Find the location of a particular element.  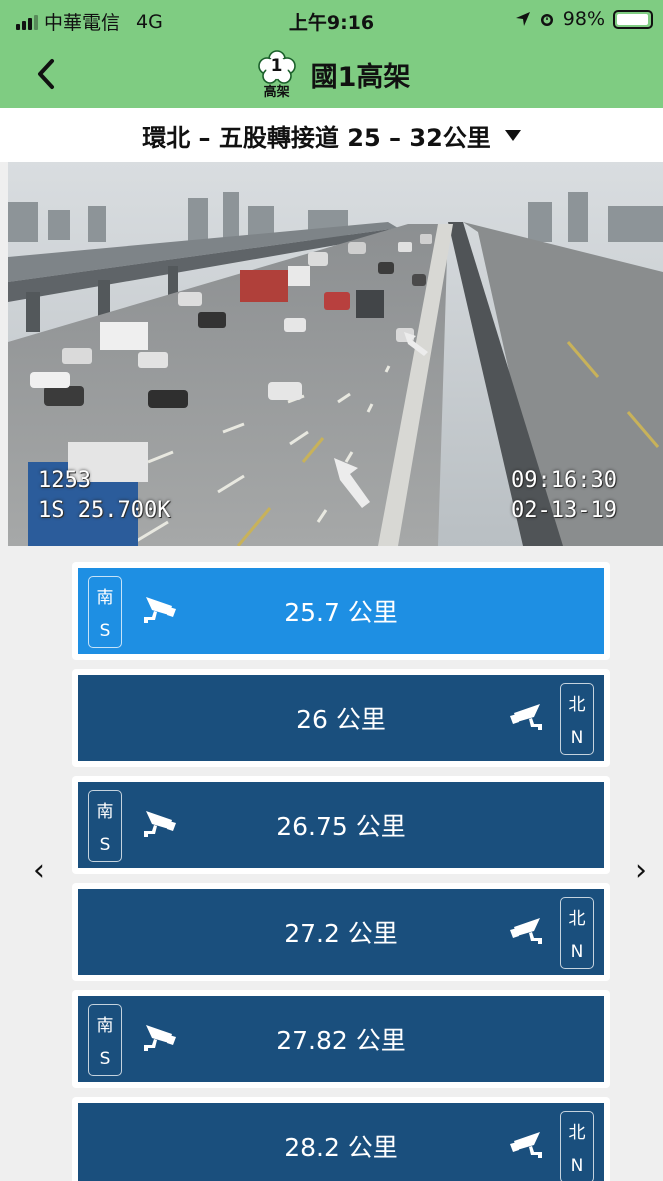

battery-percent: 98% is located at coordinates (583, 19).